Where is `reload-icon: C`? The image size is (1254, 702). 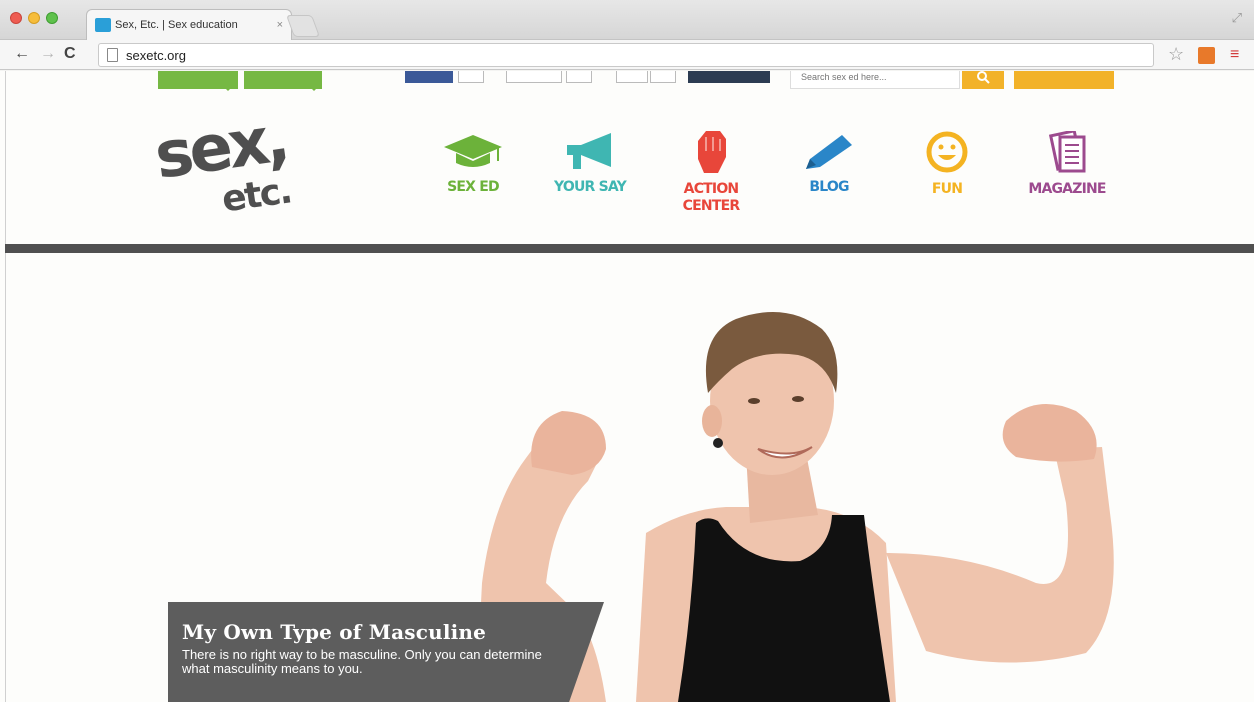
reload-icon: C is located at coordinates (70, 54).